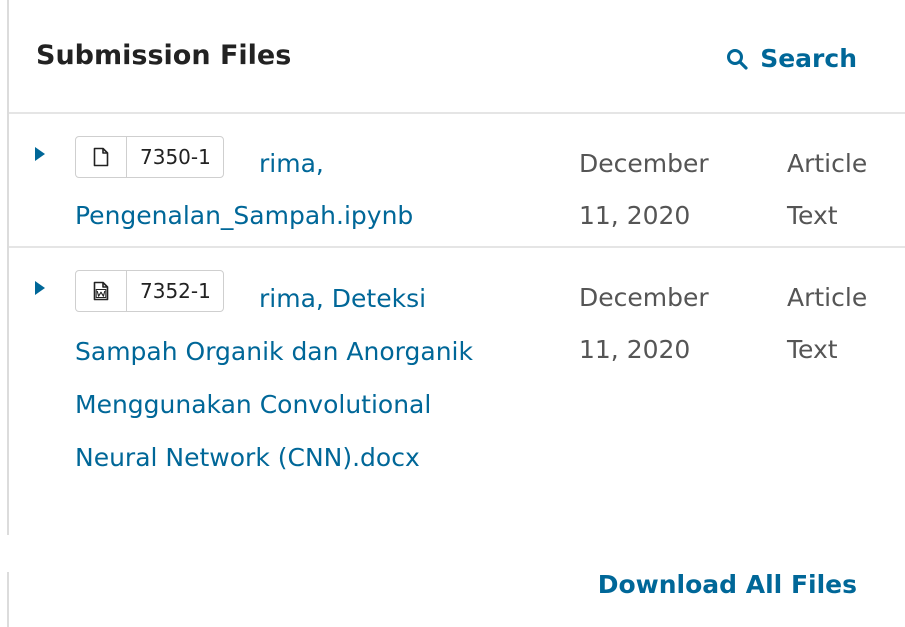 The image size is (905, 627). I want to click on file-badge: 7352-1, so click(149, 291).